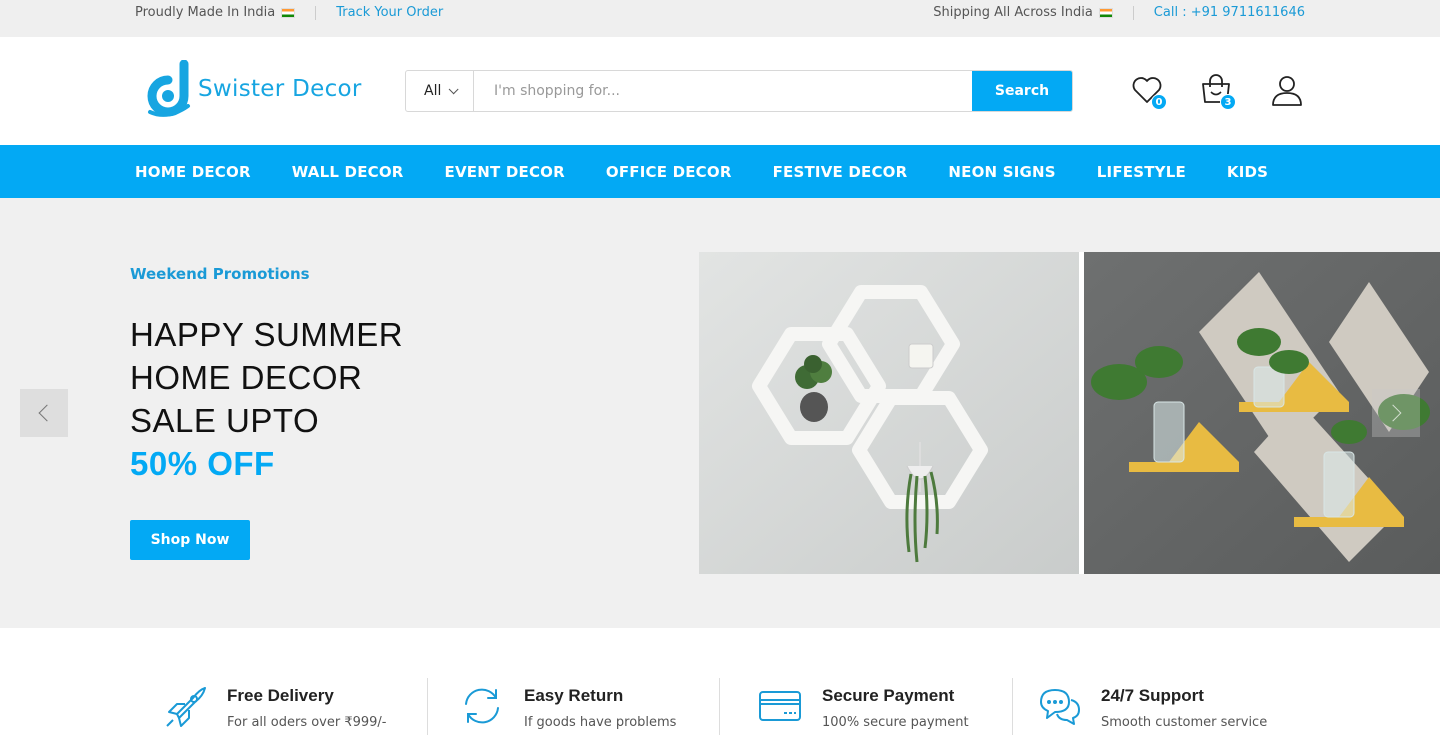  I want to click on track-order-link: Track Your Order, so click(389, 12).